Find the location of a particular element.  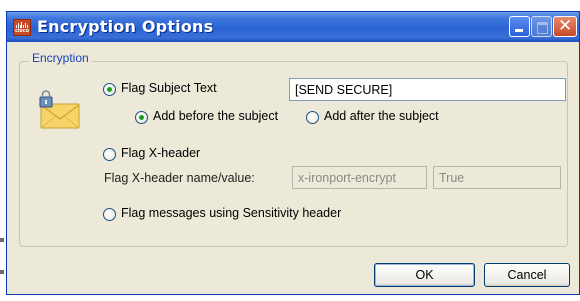

xheader-name-value-label: Flag X-header name/value: is located at coordinates (179, 178).